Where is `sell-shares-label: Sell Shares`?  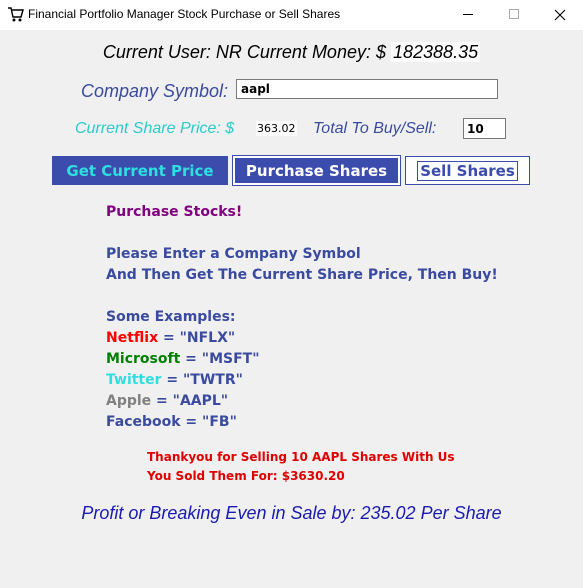 sell-shares-label: Sell Shares is located at coordinates (467, 170).